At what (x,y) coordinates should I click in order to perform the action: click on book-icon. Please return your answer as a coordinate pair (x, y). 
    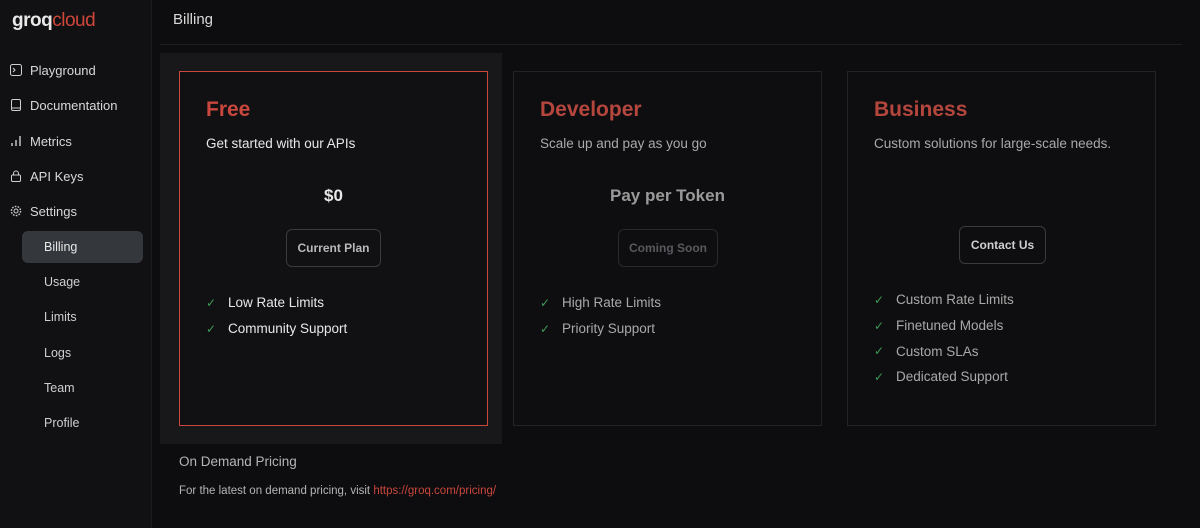
    Looking at the image, I should click on (16, 105).